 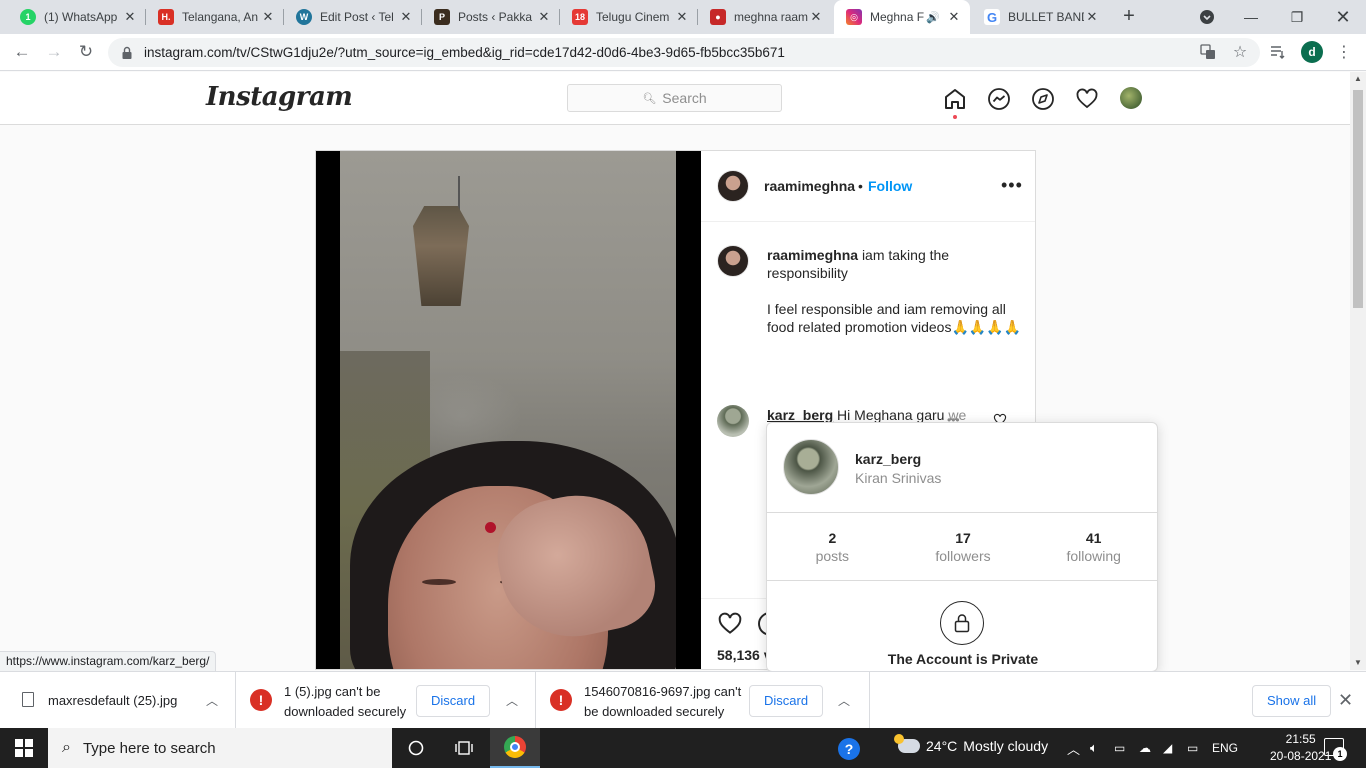 I want to click on bookmark-star-icon: ☆, so click(x=1240, y=52).